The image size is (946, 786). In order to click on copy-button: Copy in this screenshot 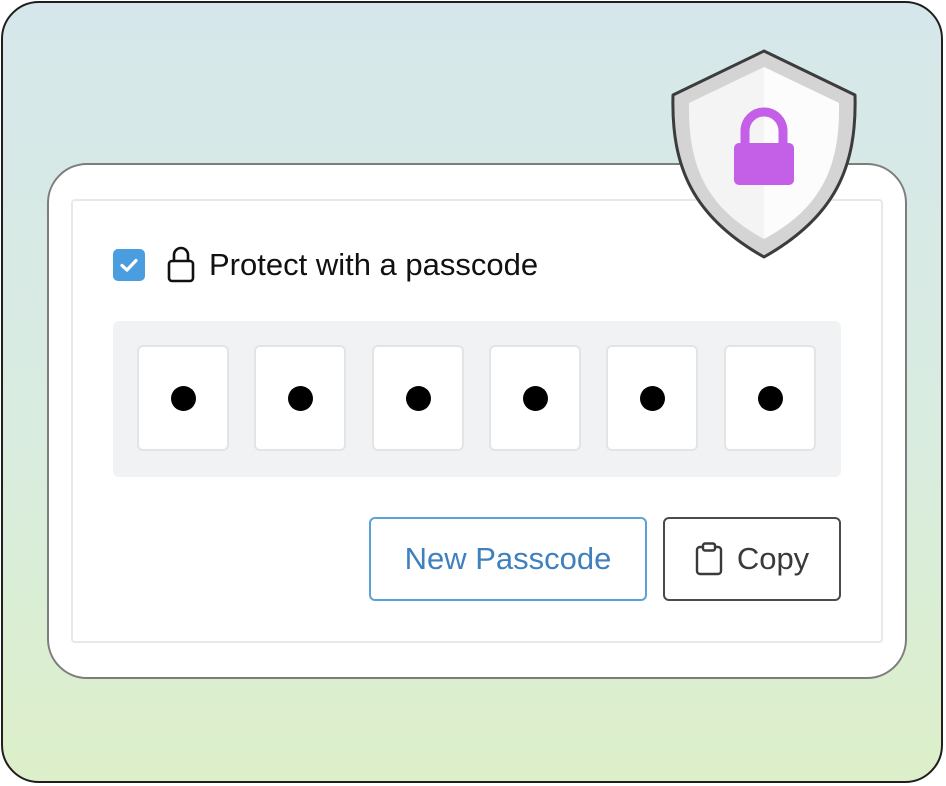, I will do `click(752, 559)`.